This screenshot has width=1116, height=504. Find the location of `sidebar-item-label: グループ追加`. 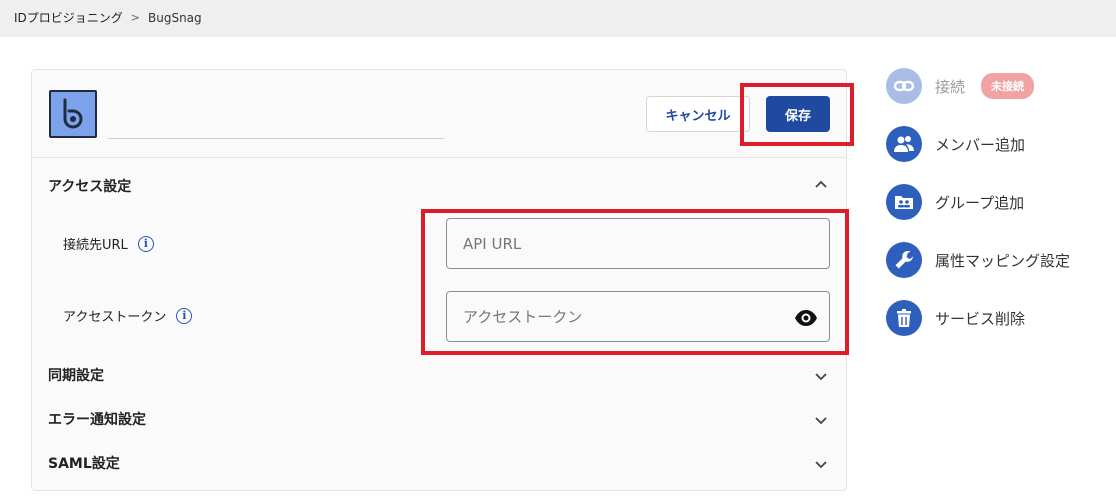

sidebar-item-label: グループ追加 is located at coordinates (980, 202).